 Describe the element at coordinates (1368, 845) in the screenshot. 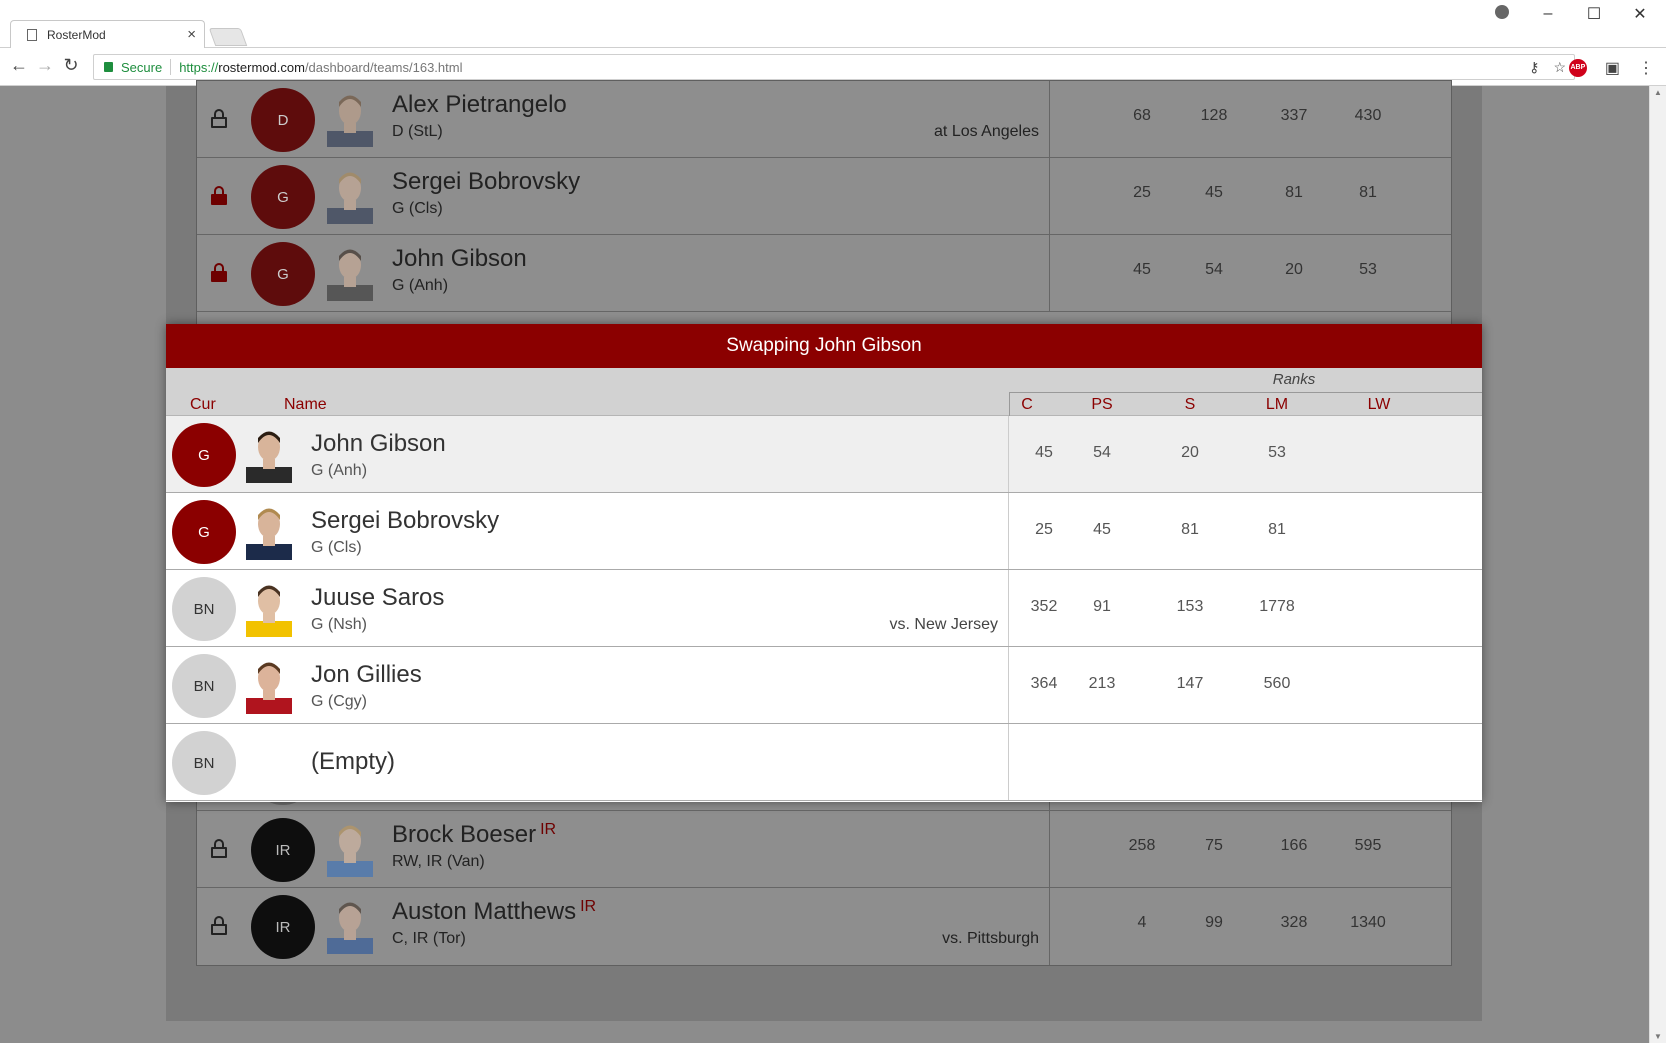

I see `rank-value: 595` at that location.